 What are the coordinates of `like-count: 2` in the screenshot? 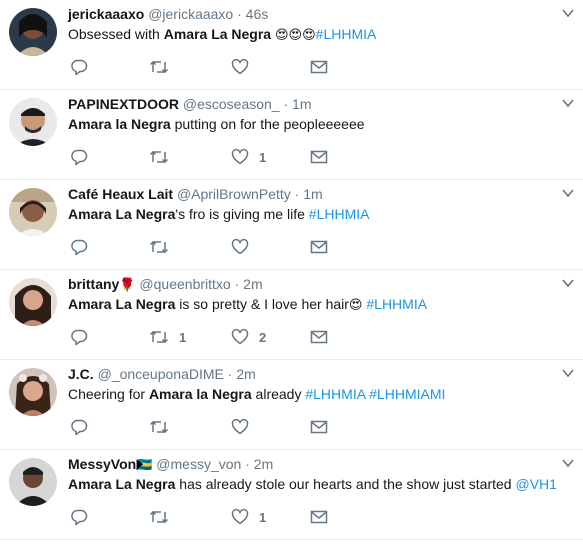 It's located at (263, 337).